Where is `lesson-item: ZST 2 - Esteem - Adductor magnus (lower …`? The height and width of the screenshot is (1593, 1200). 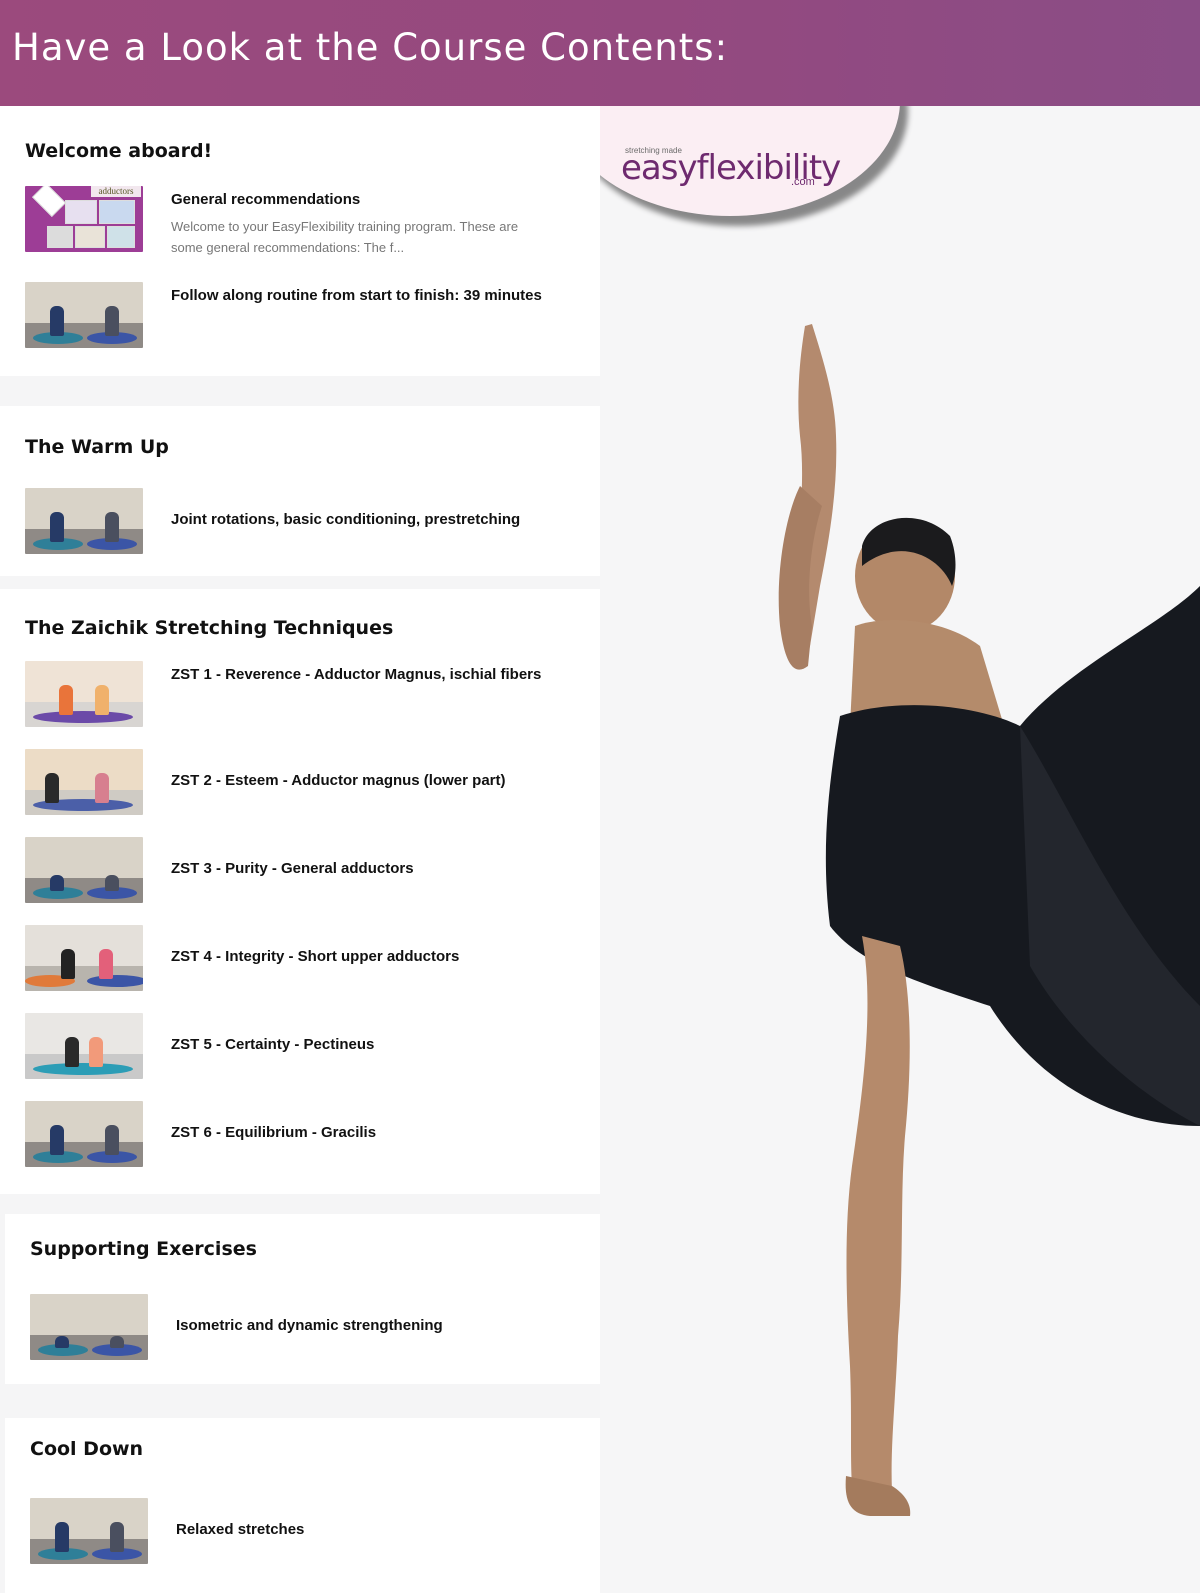 lesson-item: ZST 2 - Esteem - Adductor magnus (lower … is located at coordinates (305, 784).